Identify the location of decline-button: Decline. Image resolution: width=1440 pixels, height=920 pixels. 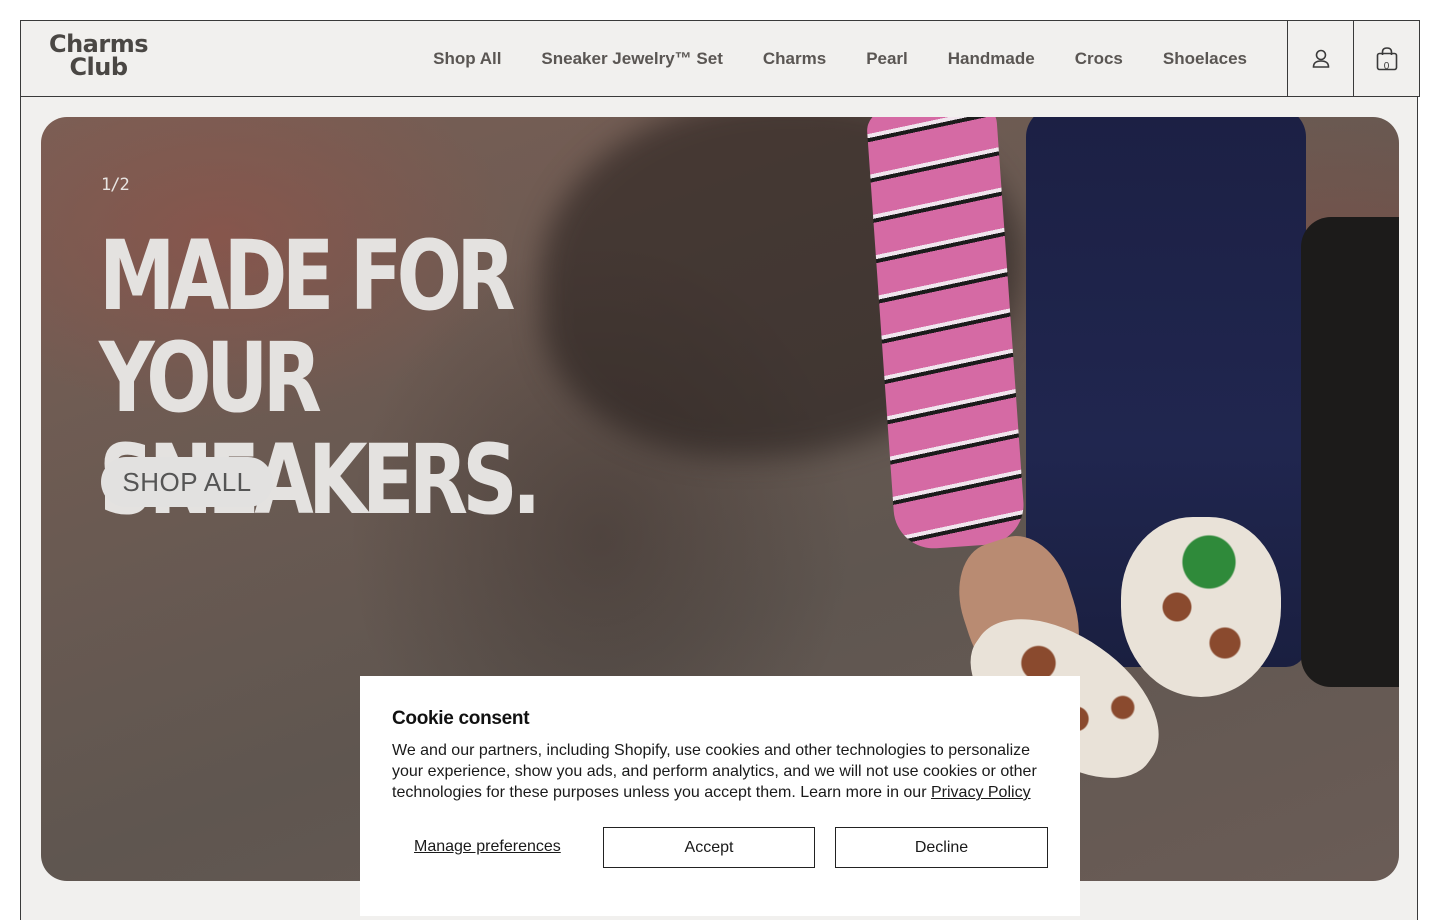
(941, 847).